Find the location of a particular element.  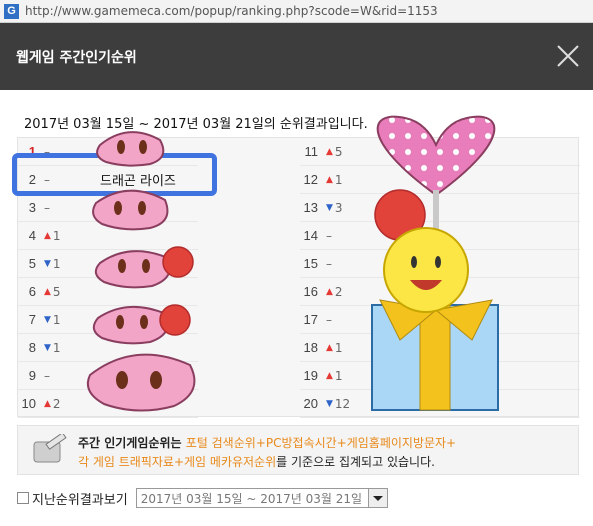

ranking-row: 15– is located at coordinates (440, 264).